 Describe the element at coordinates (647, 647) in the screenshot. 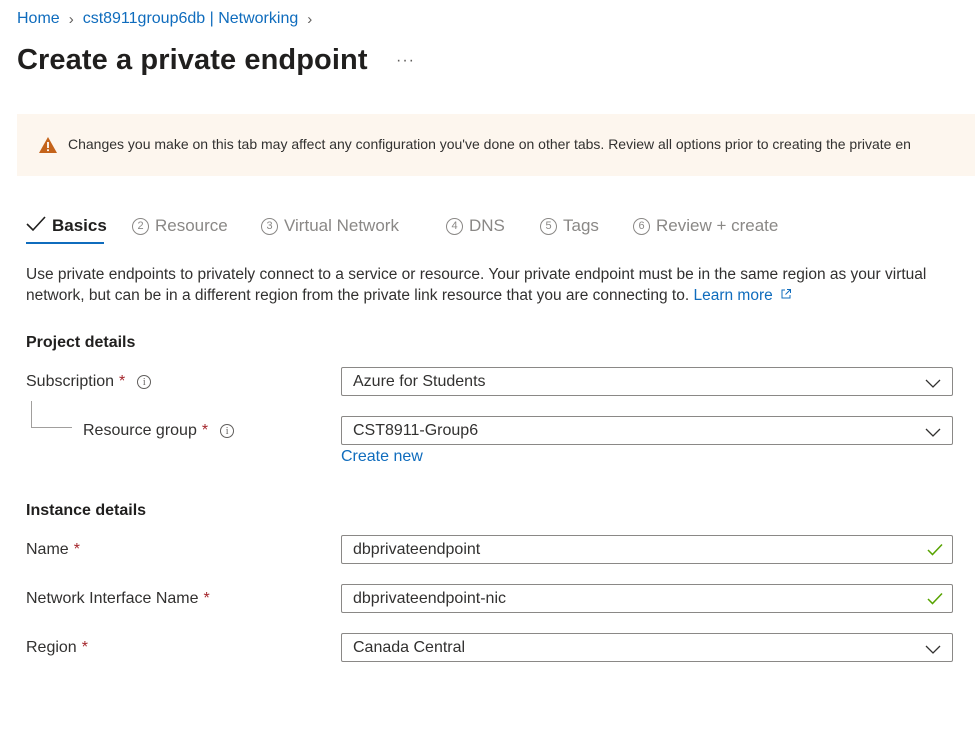

I see `region-dropdown: Canada Central` at that location.